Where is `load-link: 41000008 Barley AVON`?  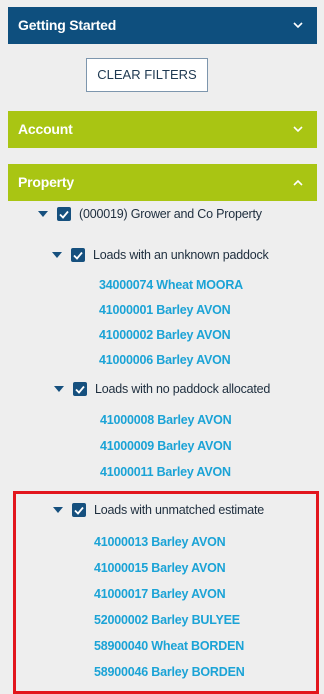 load-link: 41000008 Barley AVON is located at coordinates (166, 420).